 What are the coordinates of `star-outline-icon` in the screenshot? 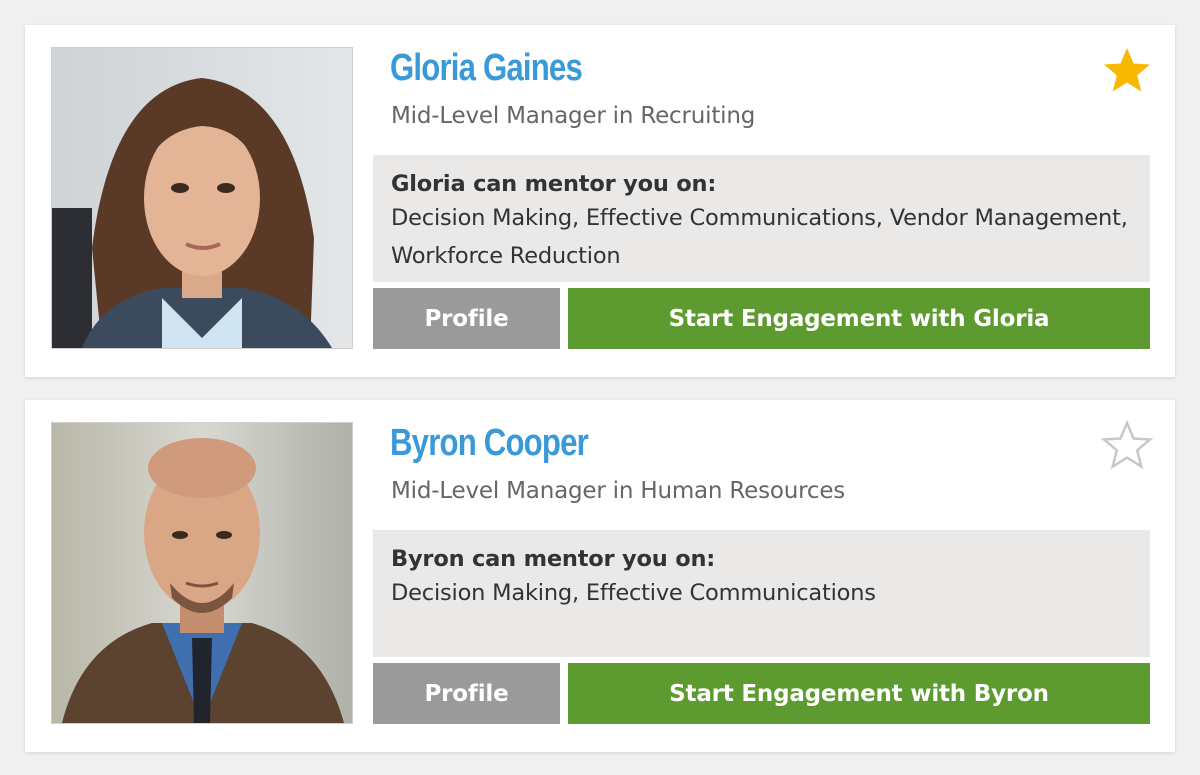 It's located at (1127, 446).